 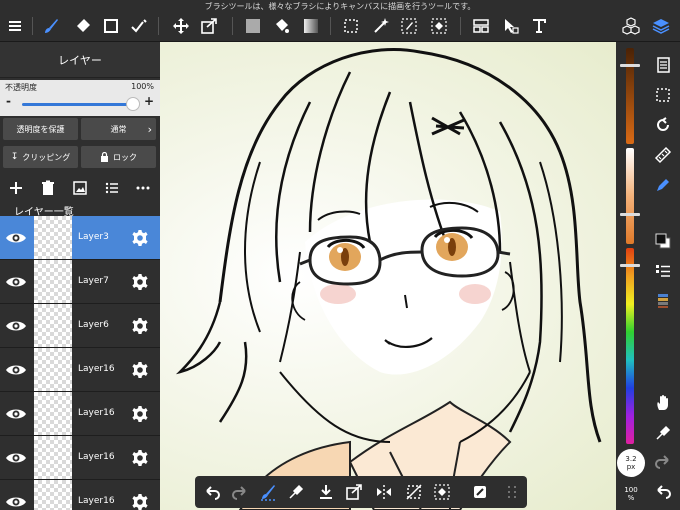 What do you see at coordinates (80, 238) in the screenshot?
I see `layer-row: Layer3` at bounding box center [80, 238].